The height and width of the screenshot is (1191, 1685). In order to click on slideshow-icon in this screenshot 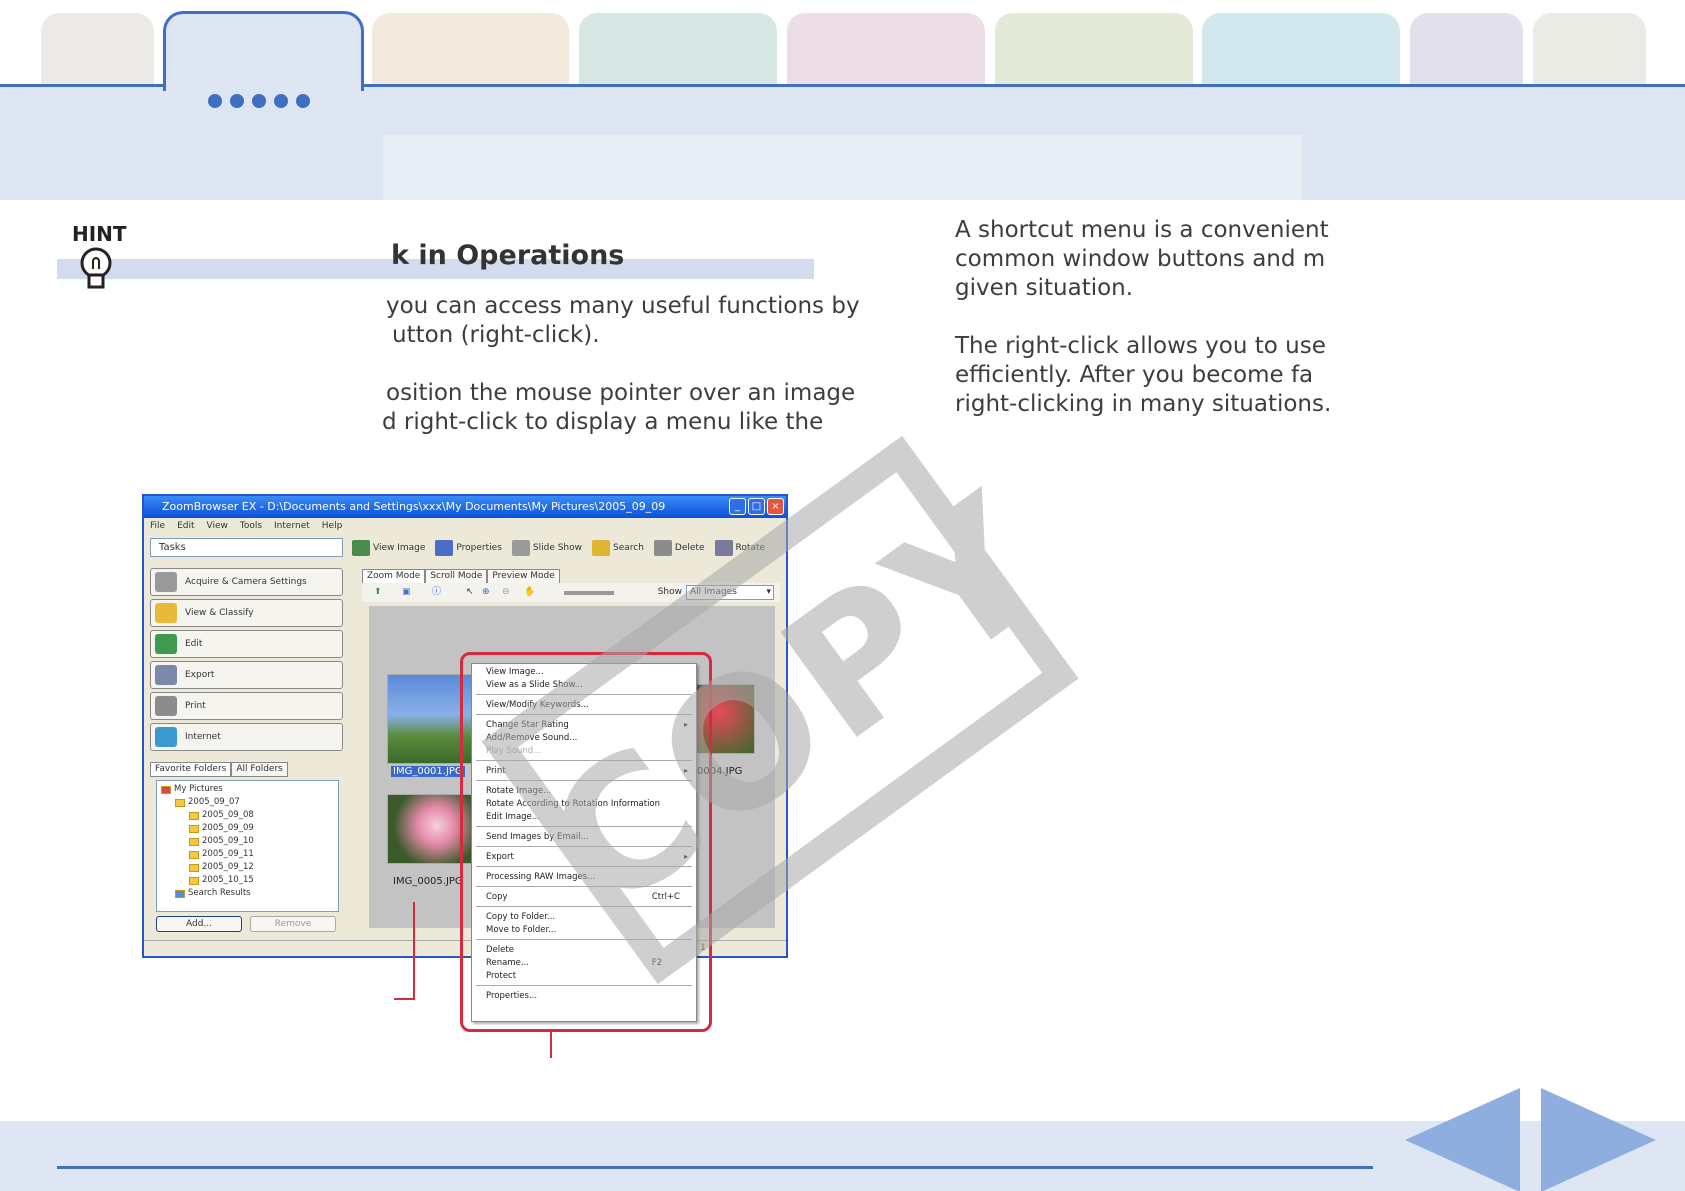, I will do `click(520, 547)`.